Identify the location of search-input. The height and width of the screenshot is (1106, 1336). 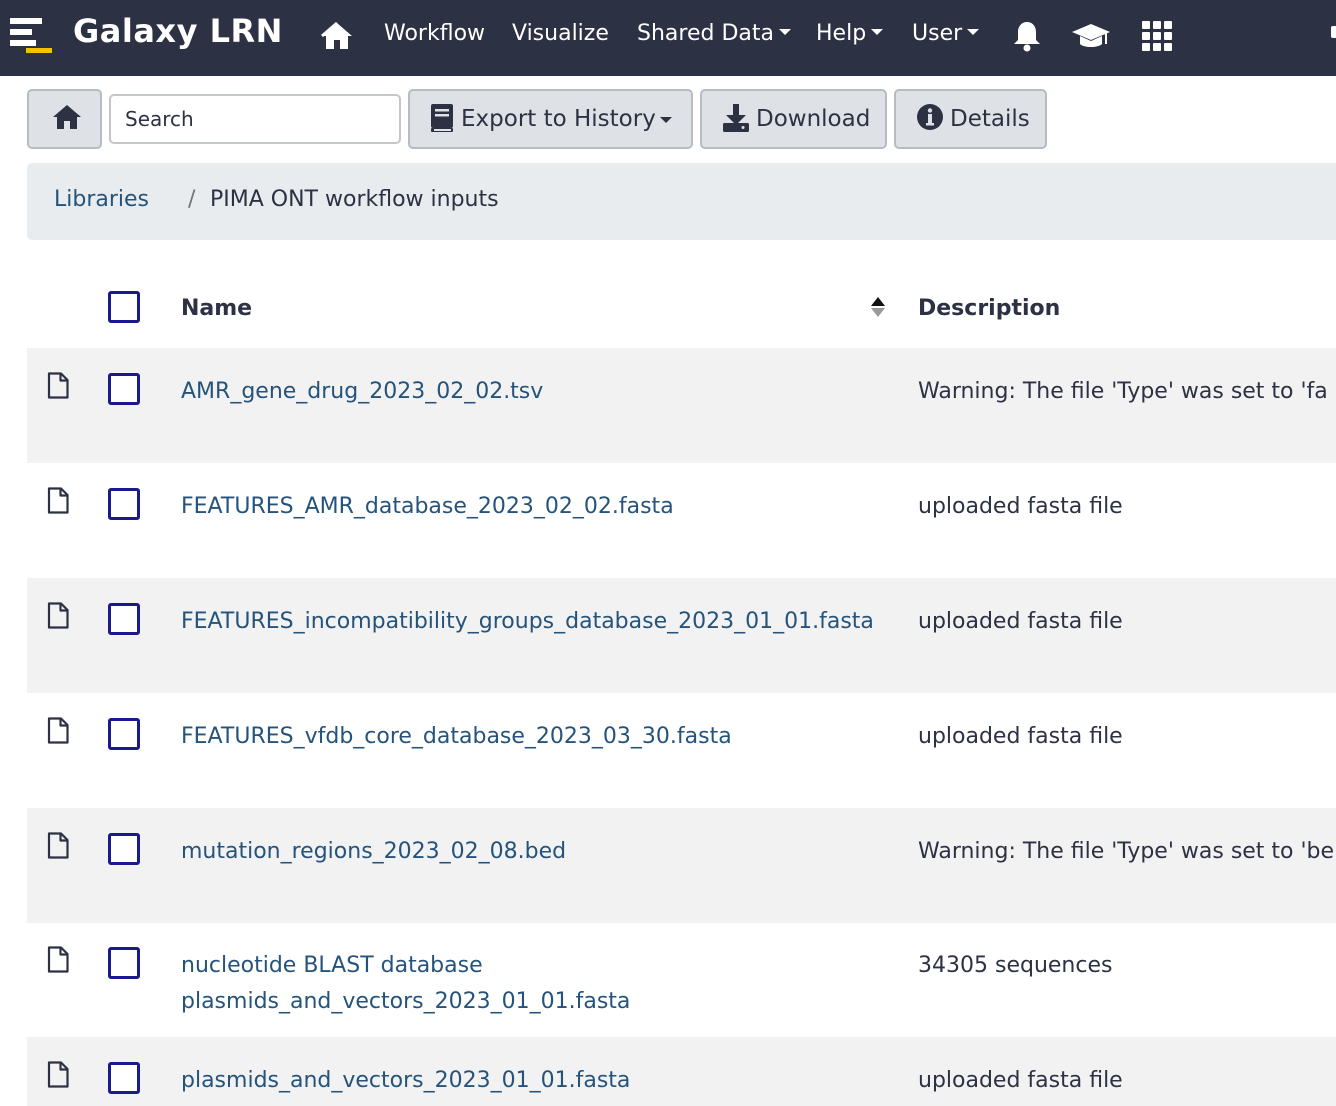
(255, 119).